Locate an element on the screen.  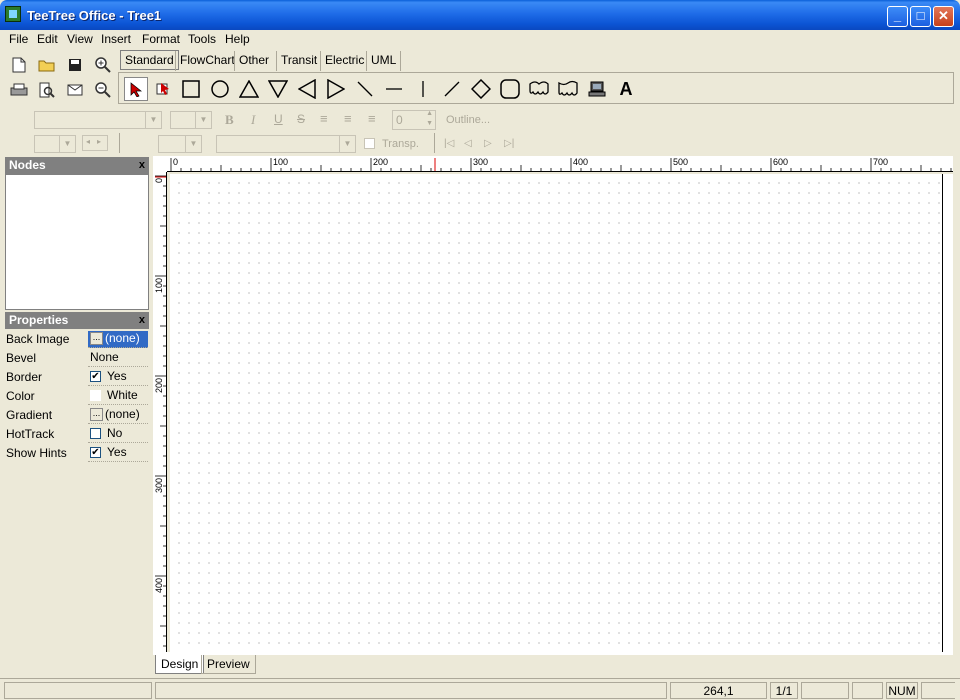
maximize-button: □ is located at coordinates (920, 16).